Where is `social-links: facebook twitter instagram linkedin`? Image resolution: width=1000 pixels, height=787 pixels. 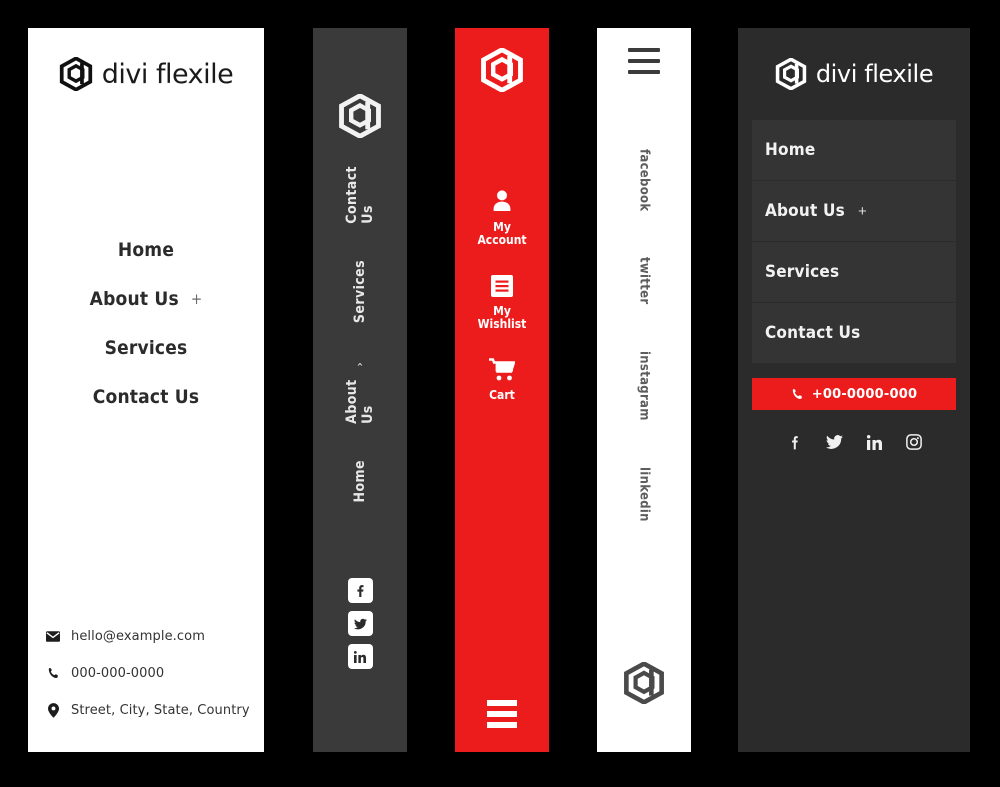
social-links: facebook twitter instagram linkedin is located at coordinates (644, 335).